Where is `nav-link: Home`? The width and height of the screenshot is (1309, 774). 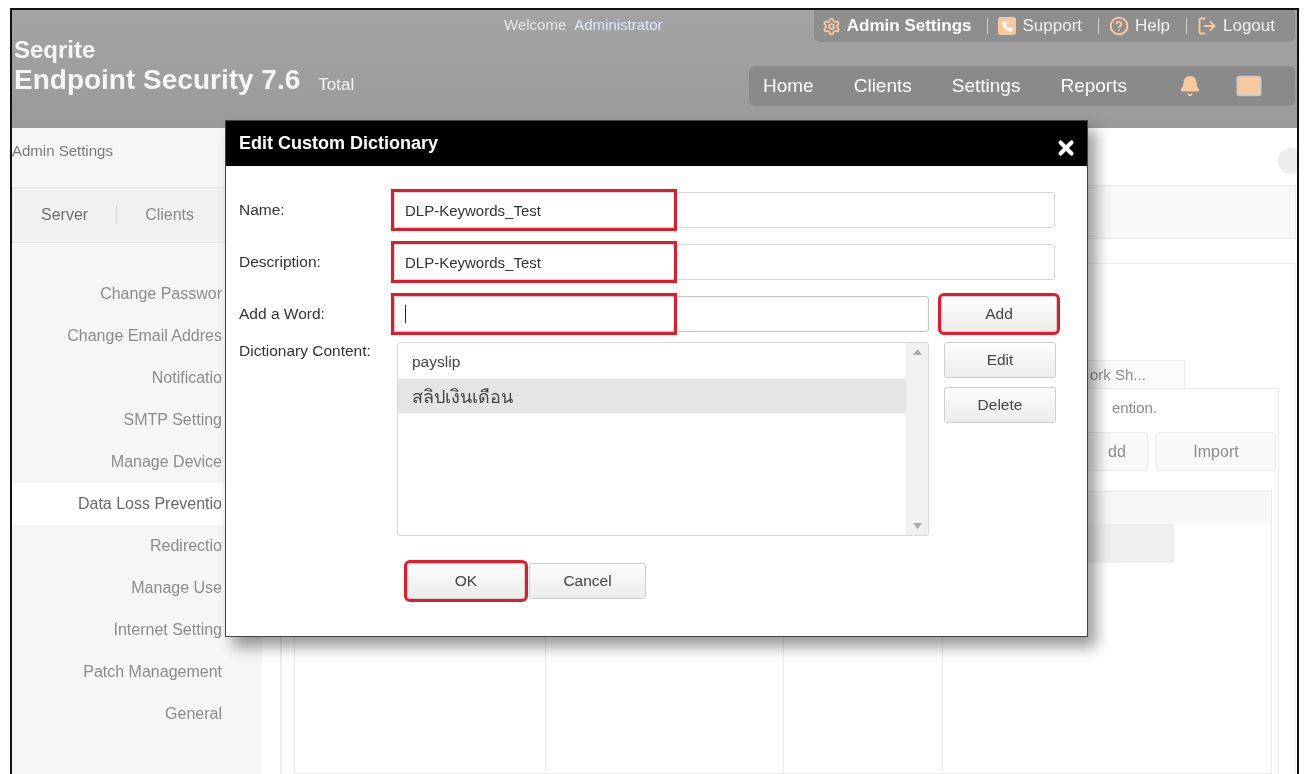 nav-link: Home is located at coordinates (788, 86).